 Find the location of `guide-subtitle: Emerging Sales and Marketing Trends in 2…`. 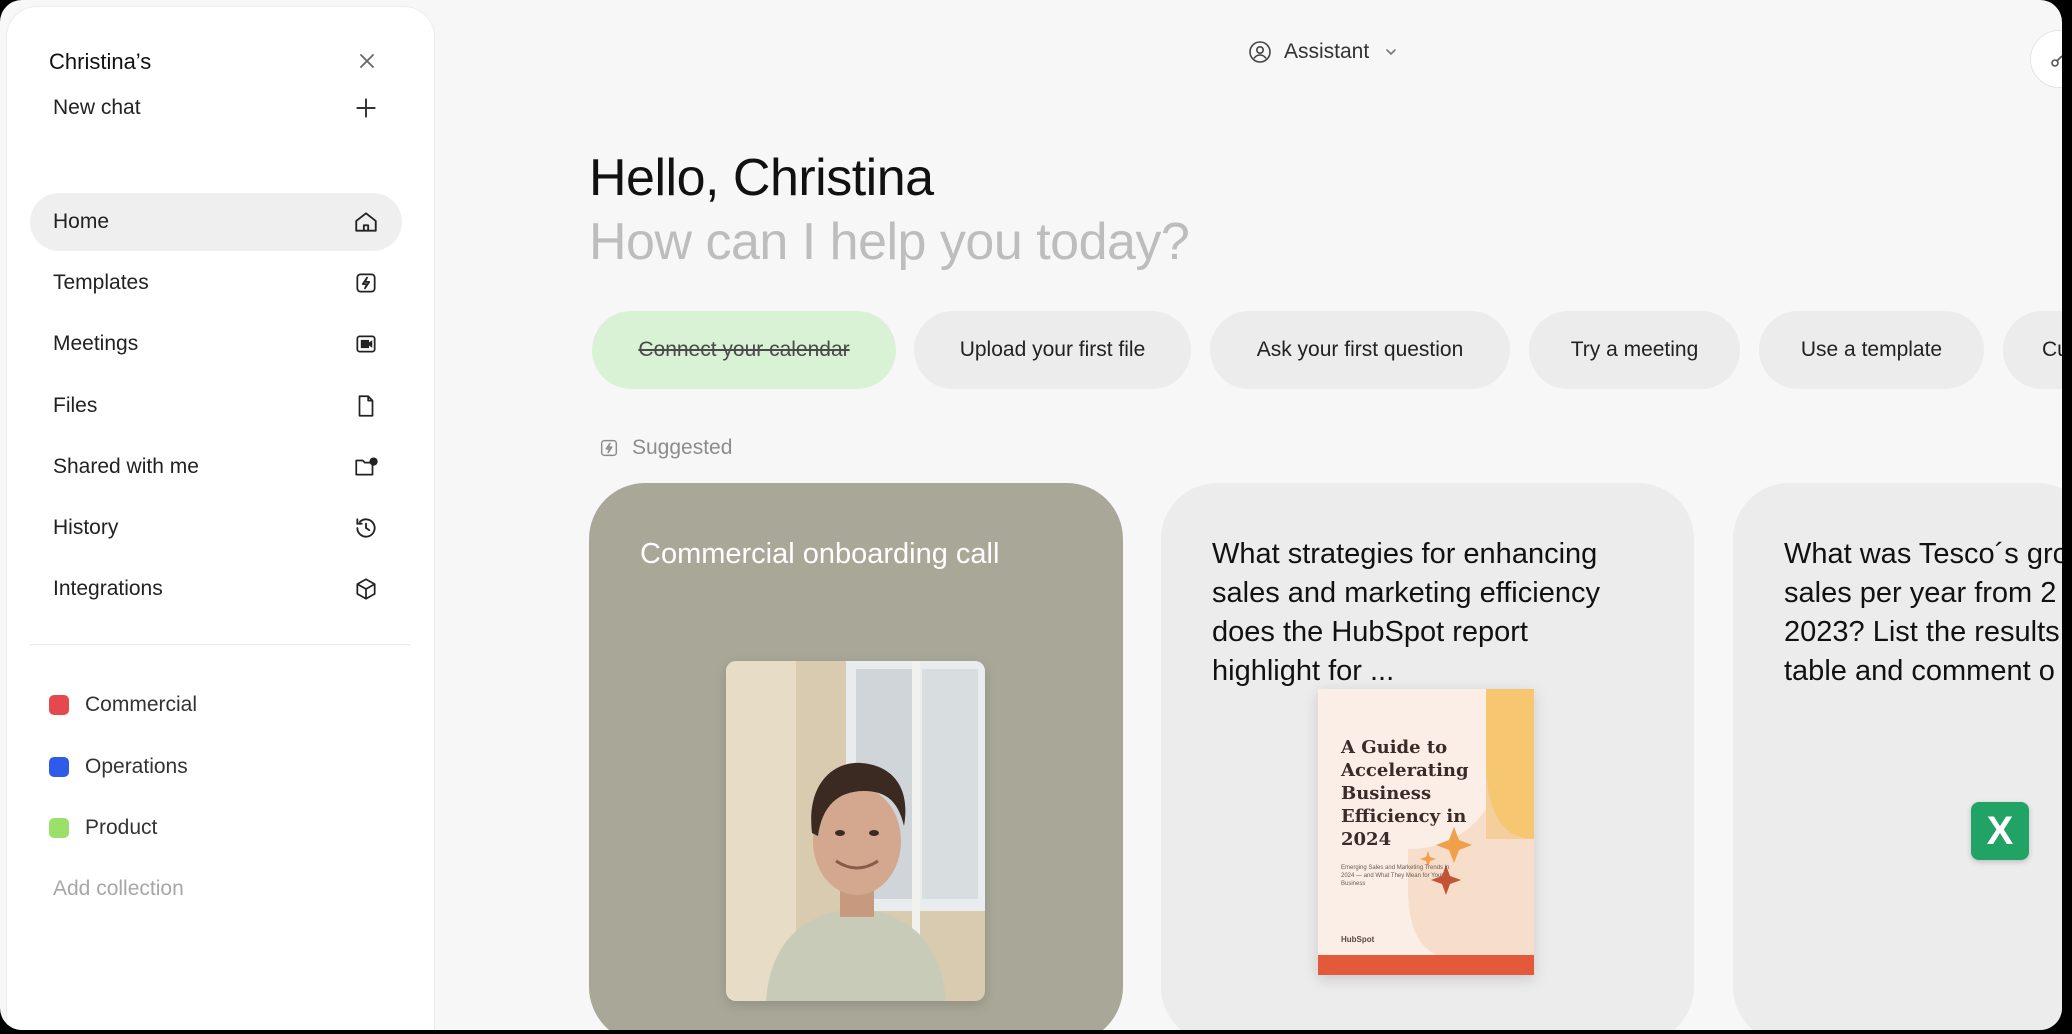

guide-subtitle: Emerging Sales and Marketing Trends in 2… is located at coordinates (1395, 876).